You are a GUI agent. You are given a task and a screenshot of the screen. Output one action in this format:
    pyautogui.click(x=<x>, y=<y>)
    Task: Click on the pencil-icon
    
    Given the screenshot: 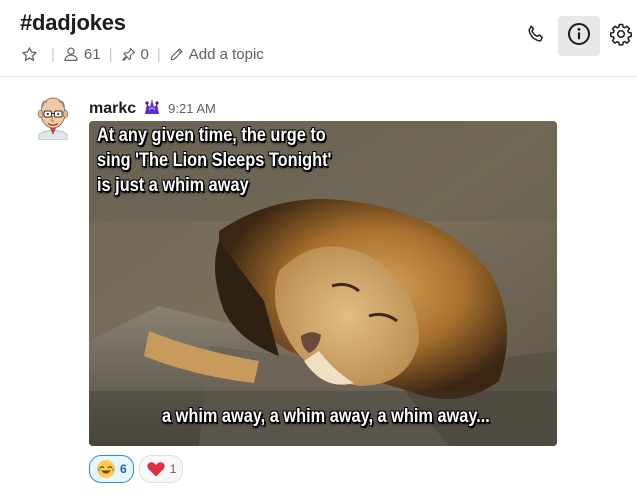 What is the action you would take?
    pyautogui.click(x=176, y=54)
    